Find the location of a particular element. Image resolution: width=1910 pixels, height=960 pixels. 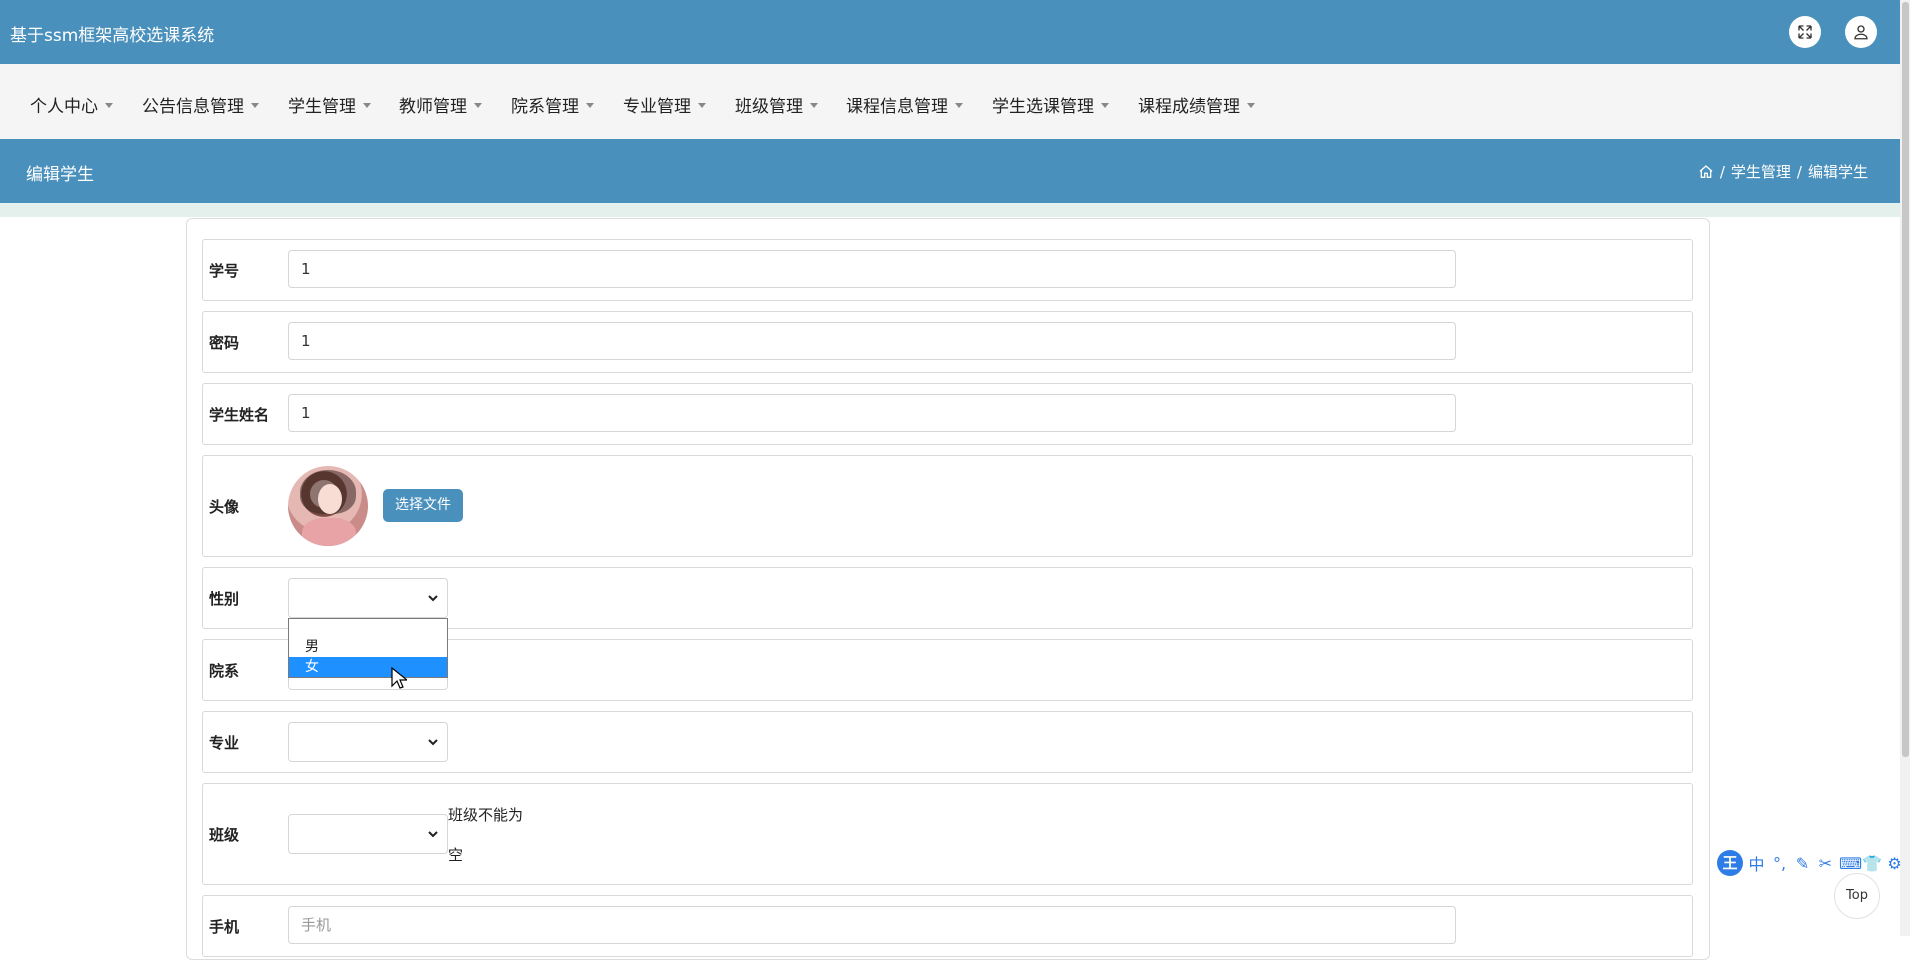

ime-logo: 王 is located at coordinates (1730, 863).